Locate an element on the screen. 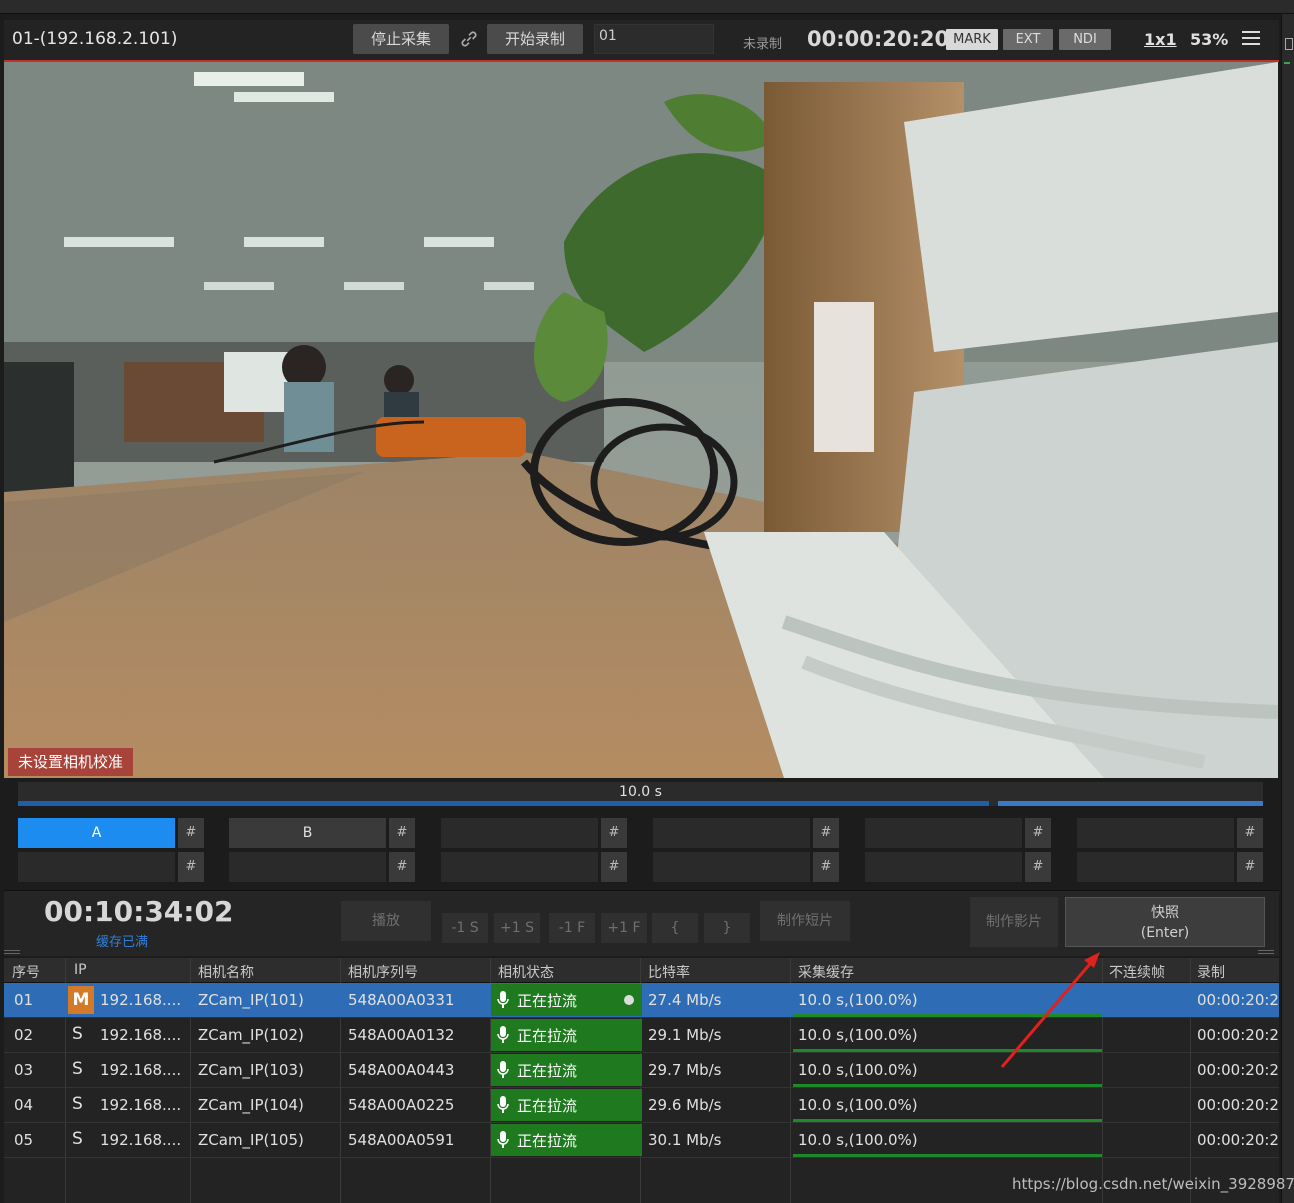 The width and height of the screenshot is (1294, 1203). make-short-clip-button: 制作短片 is located at coordinates (805, 921).